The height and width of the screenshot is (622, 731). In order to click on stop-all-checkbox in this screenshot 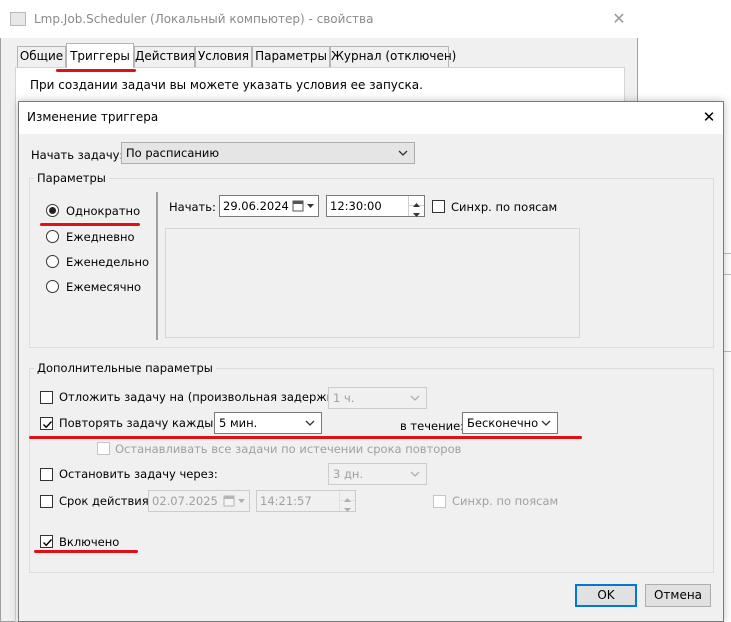, I will do `click(103, 448)`.